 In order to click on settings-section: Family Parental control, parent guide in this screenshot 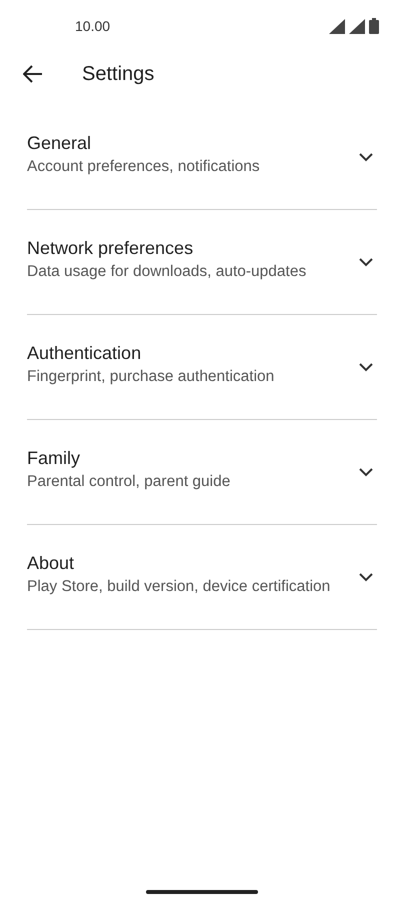, I will do `click(202, 472)`.